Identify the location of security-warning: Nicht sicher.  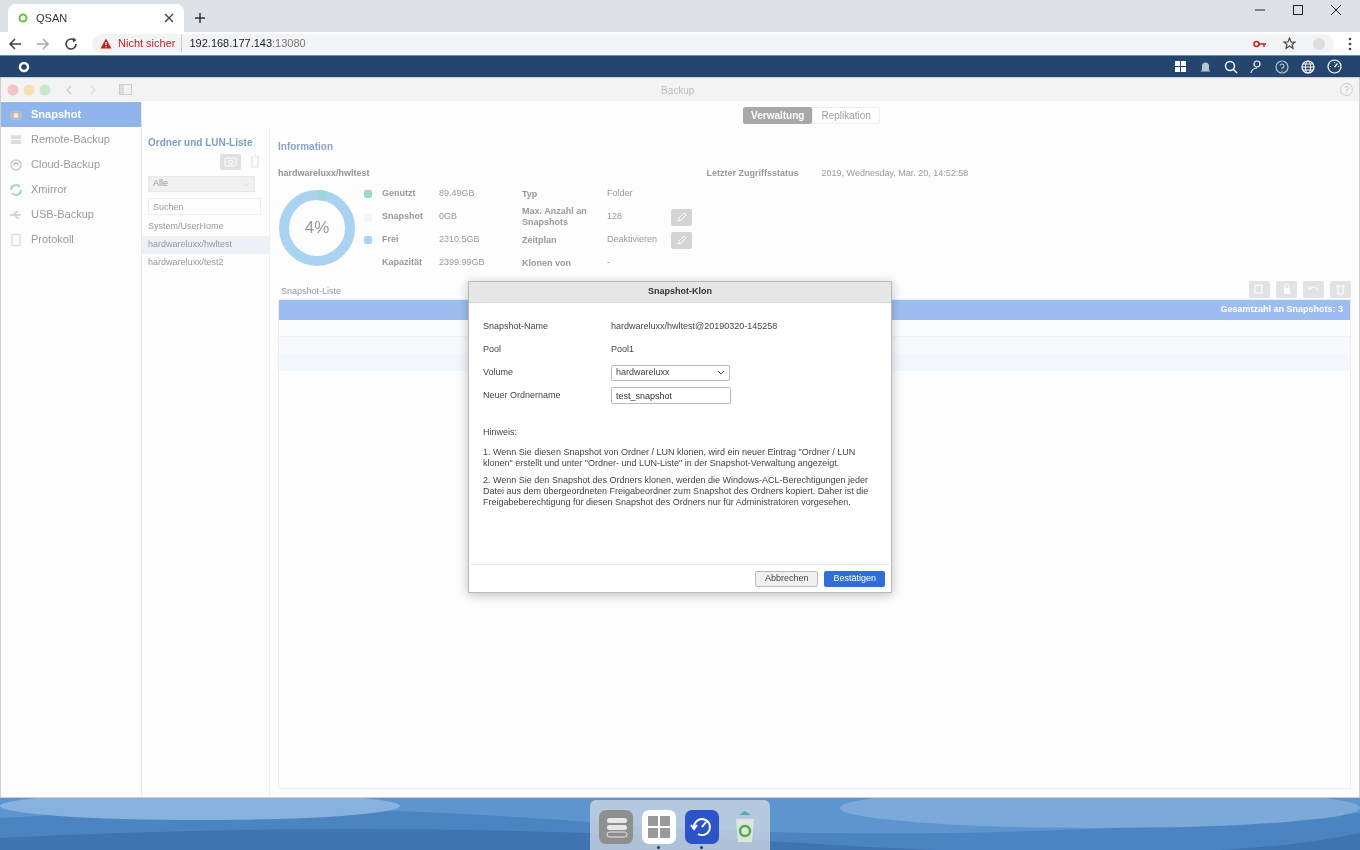
(147, 44).